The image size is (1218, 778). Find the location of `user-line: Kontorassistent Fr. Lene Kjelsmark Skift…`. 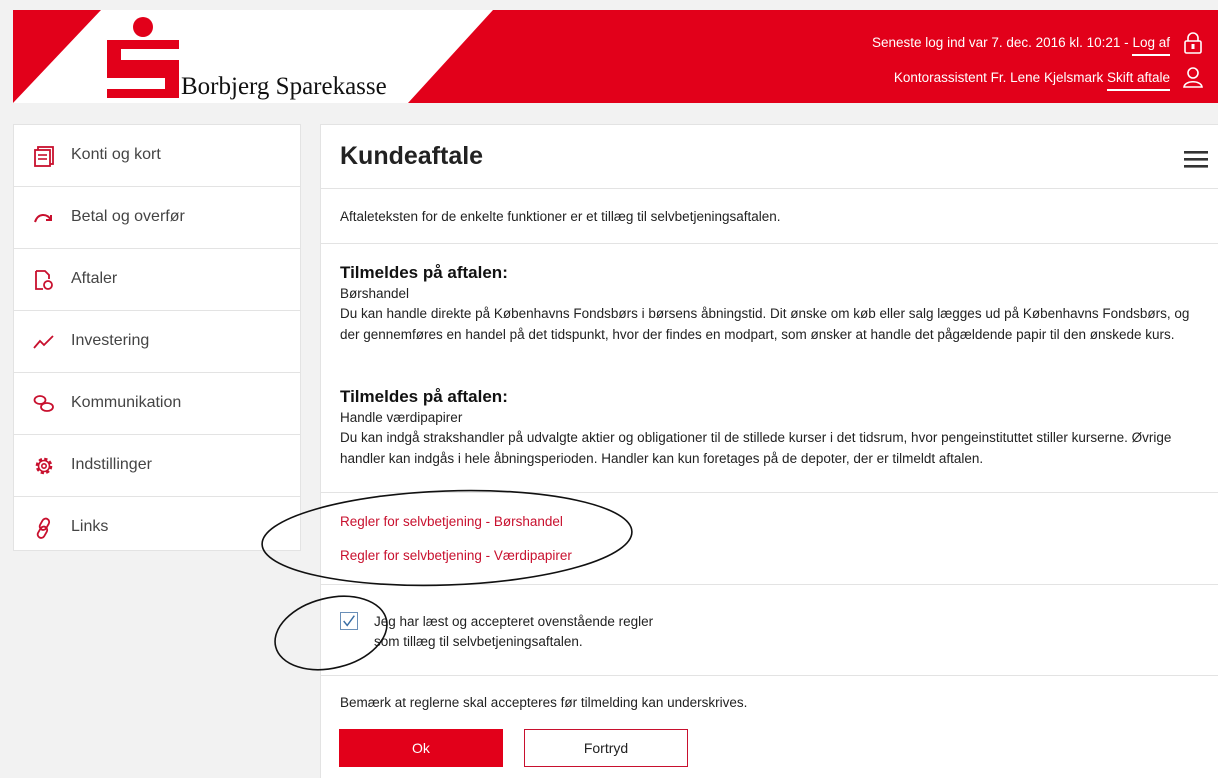

user-line: Kontorassistent Fr. Lene Kjelsmark Skift… is located at coordinates (1031, 80).